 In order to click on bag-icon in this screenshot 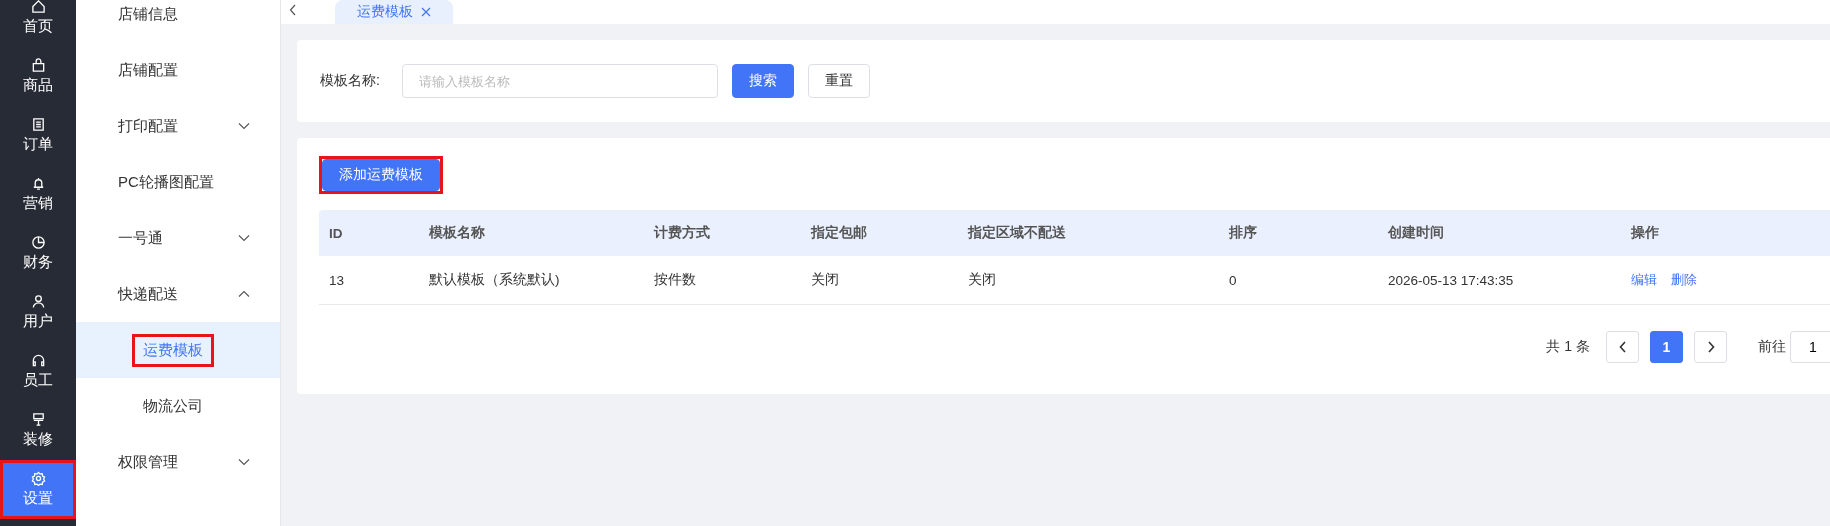, I will do `click(38, 65)`.